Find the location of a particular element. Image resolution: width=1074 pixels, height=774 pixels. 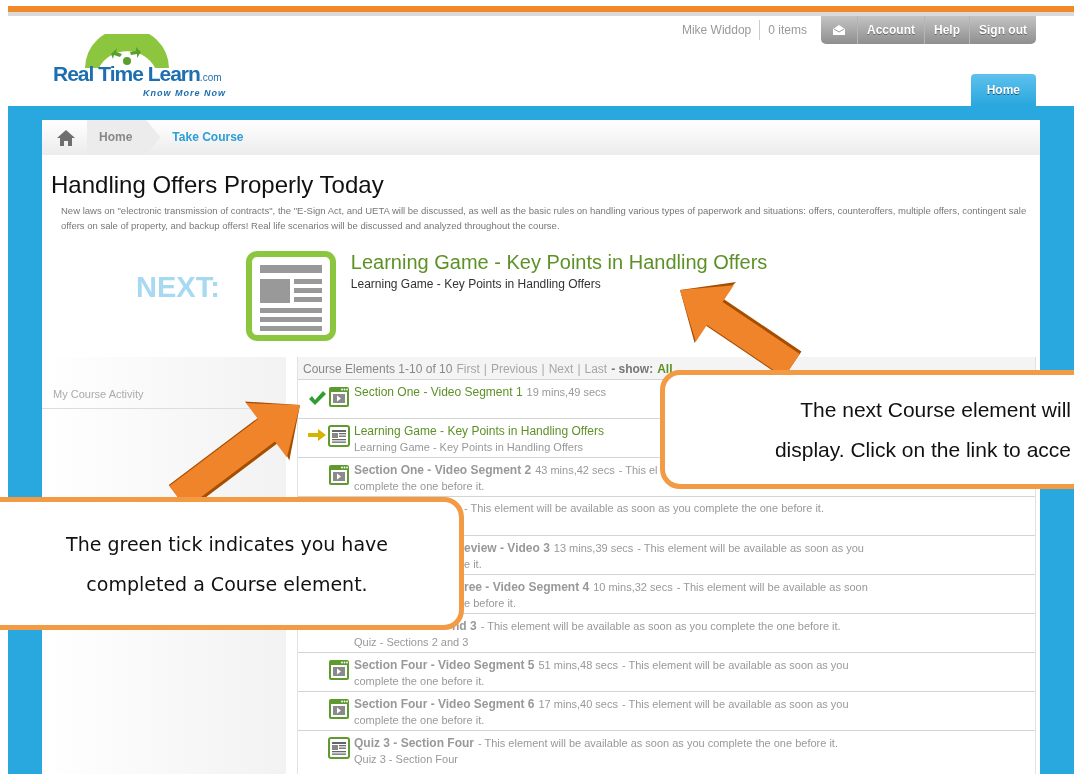

elements-summary: Course Elements 1-10 of 10 is located at coordinates (378, 369).